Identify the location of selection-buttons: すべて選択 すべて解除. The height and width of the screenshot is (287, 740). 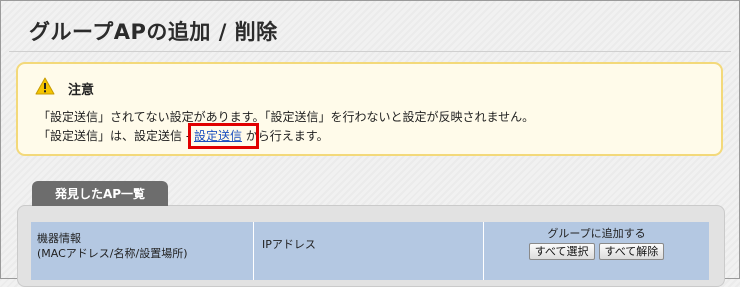
(596, 251).